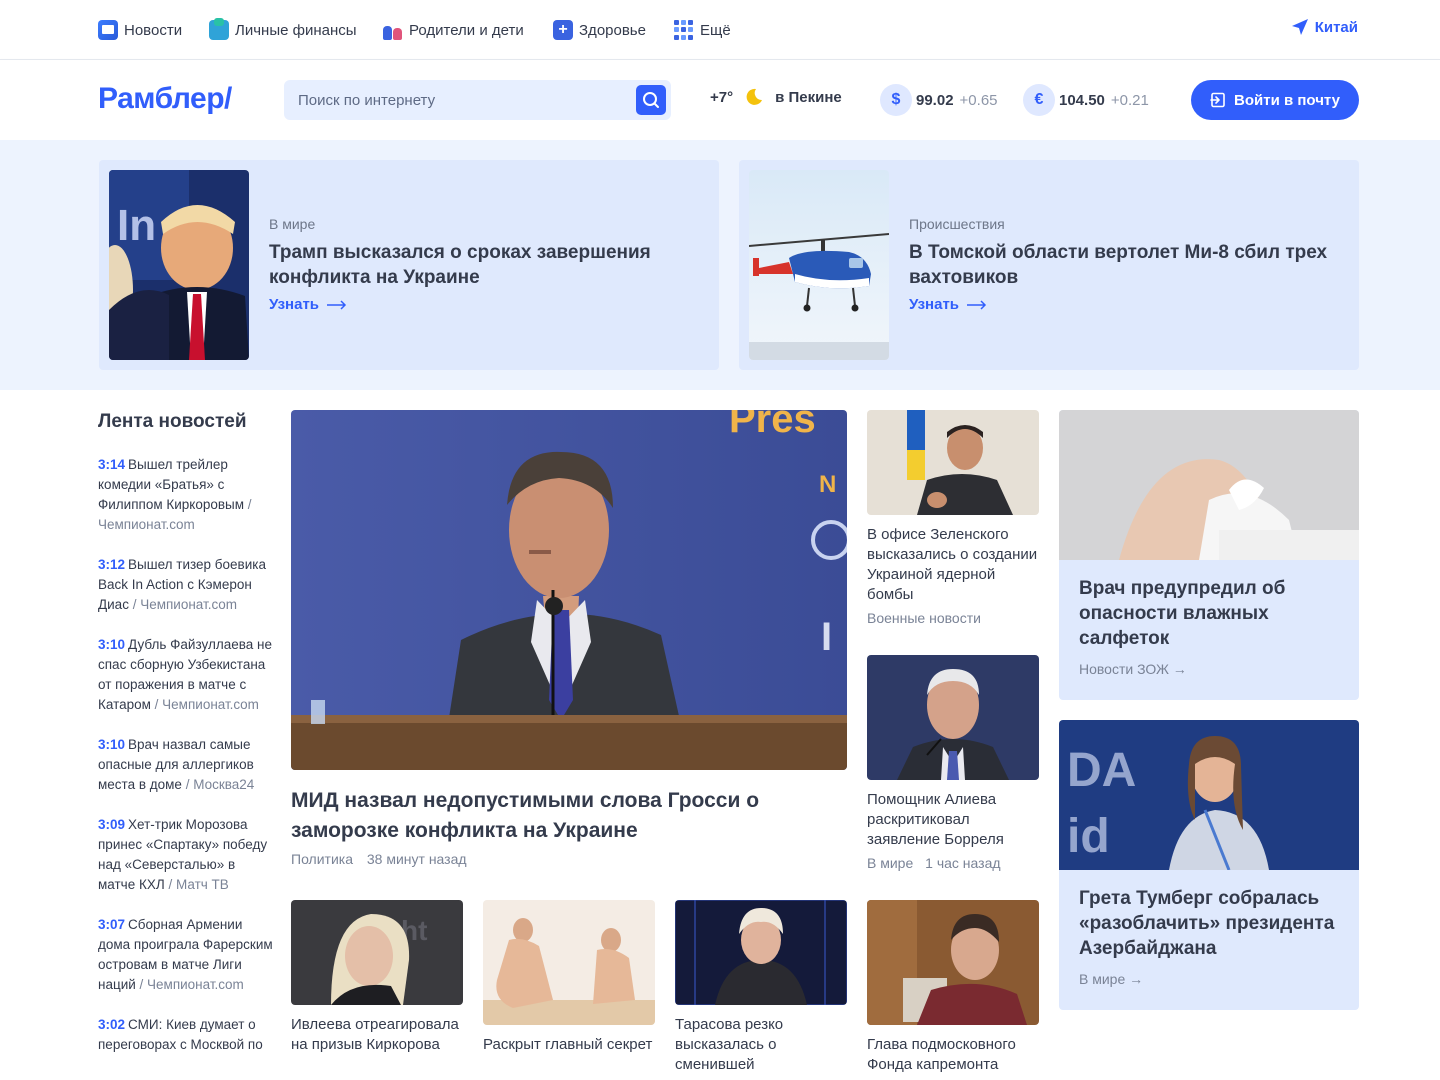  Describe the element at coordinates (296, 30) in the screenshot. I see `nav-item-label: Личные финансы` at that location.